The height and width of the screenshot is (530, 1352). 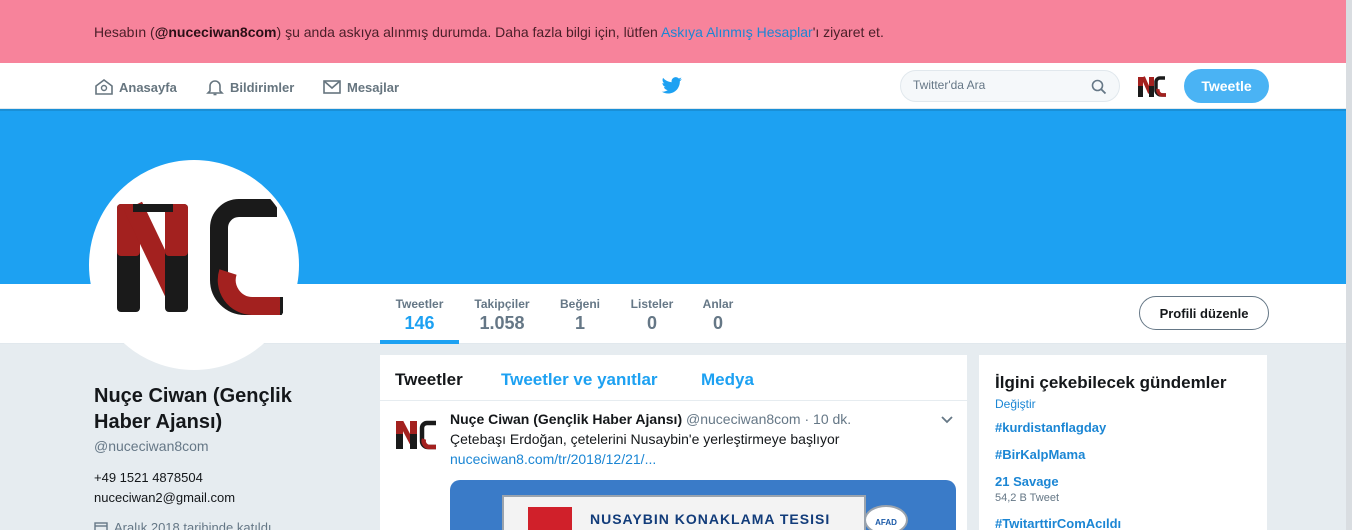 I want to click on tab-media: Medya, so click(x=727, y=380).